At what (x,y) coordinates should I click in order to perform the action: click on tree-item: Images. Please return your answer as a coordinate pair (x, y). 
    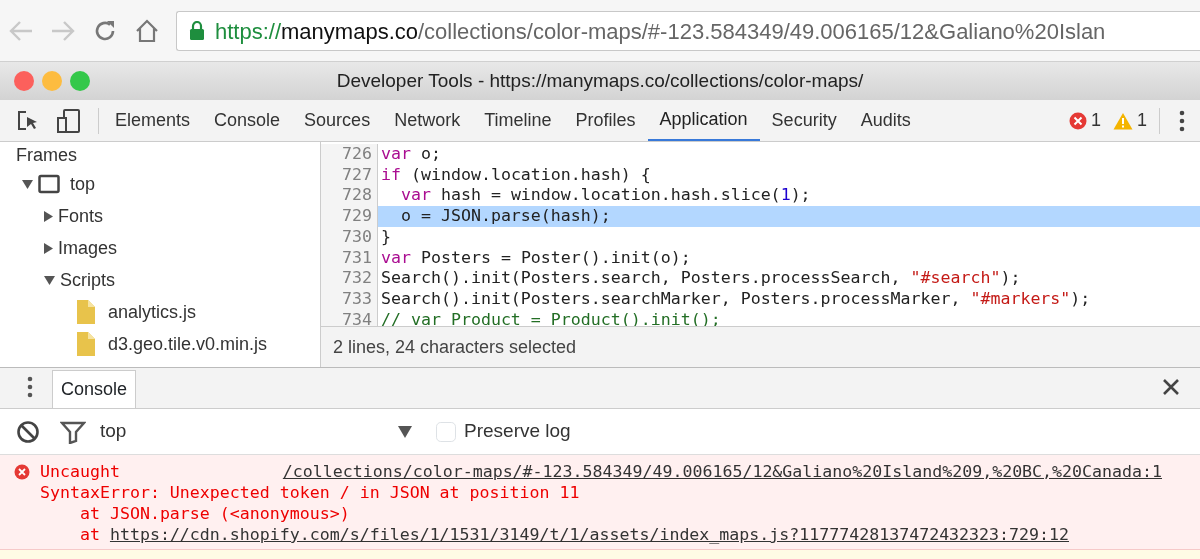
    Looking at the image, I should click on (160, 248).